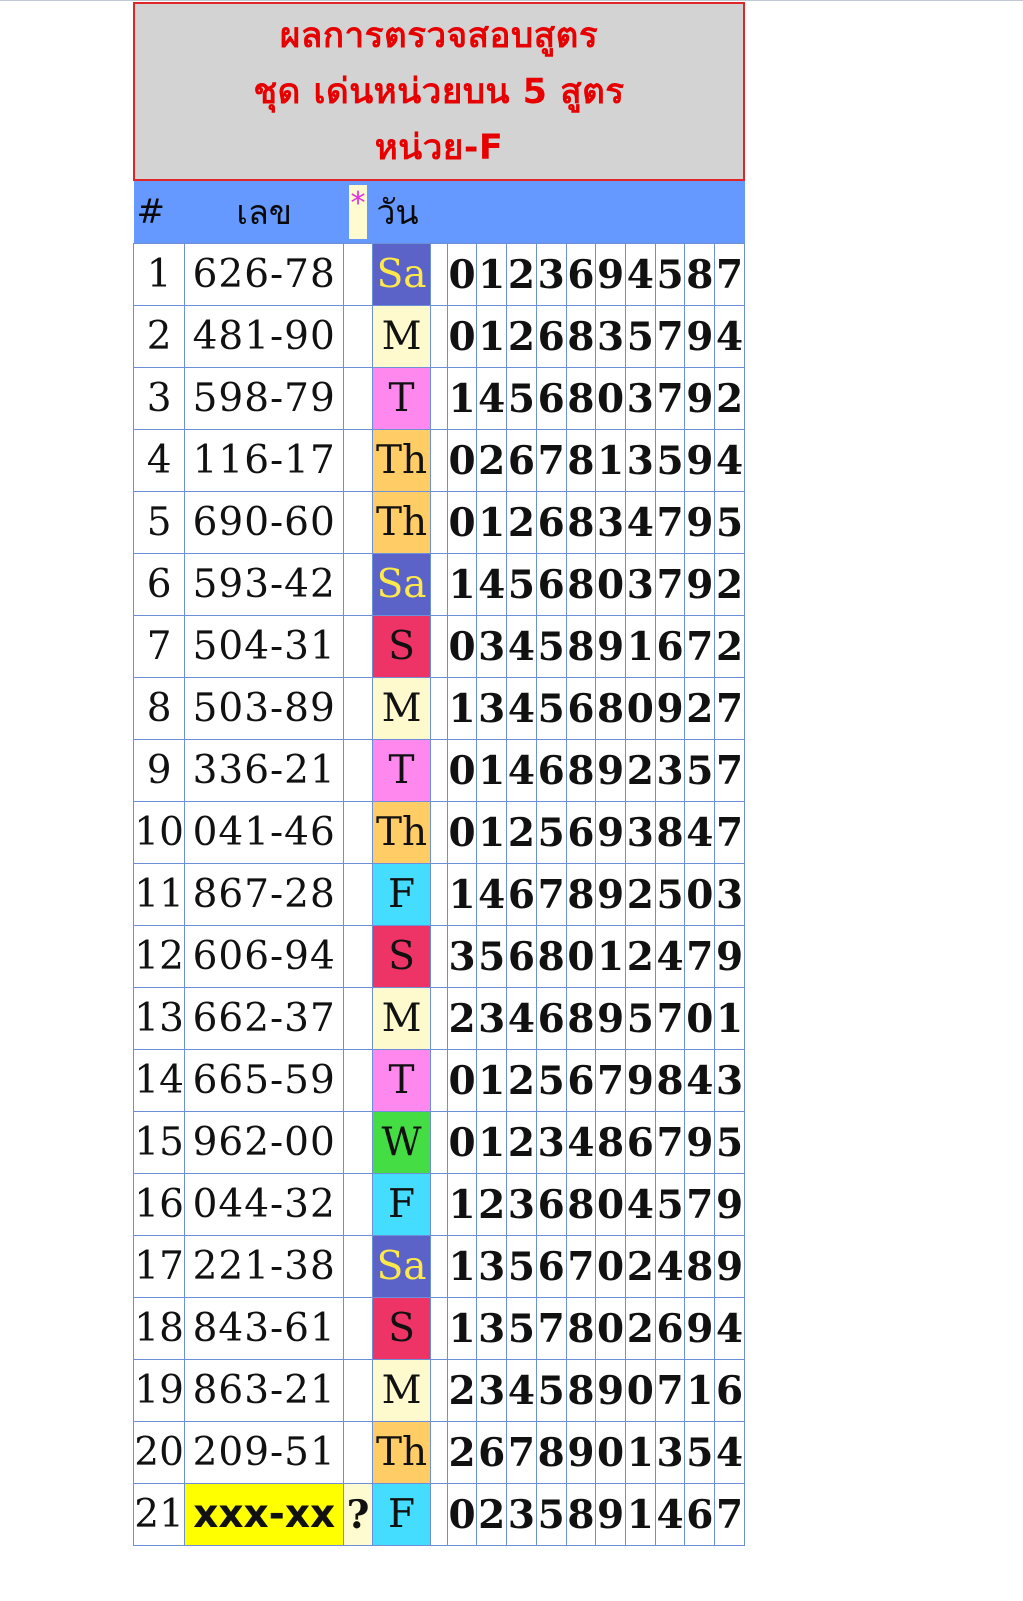  Describe the element at coordinates (438, 522) in the screenshot. I see `table-row: 5 690-60 Th 0 1 2 6 8 3 4 7 9 5` at that location.